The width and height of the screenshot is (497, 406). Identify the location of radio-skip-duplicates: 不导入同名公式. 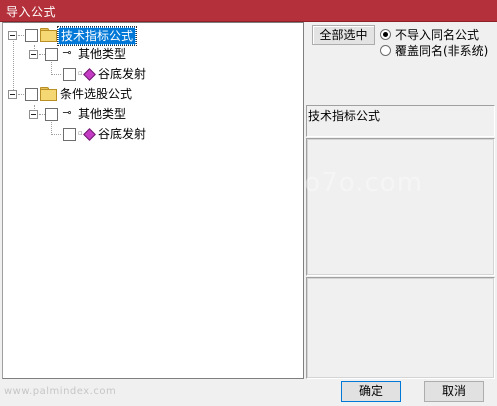
(437, 35).